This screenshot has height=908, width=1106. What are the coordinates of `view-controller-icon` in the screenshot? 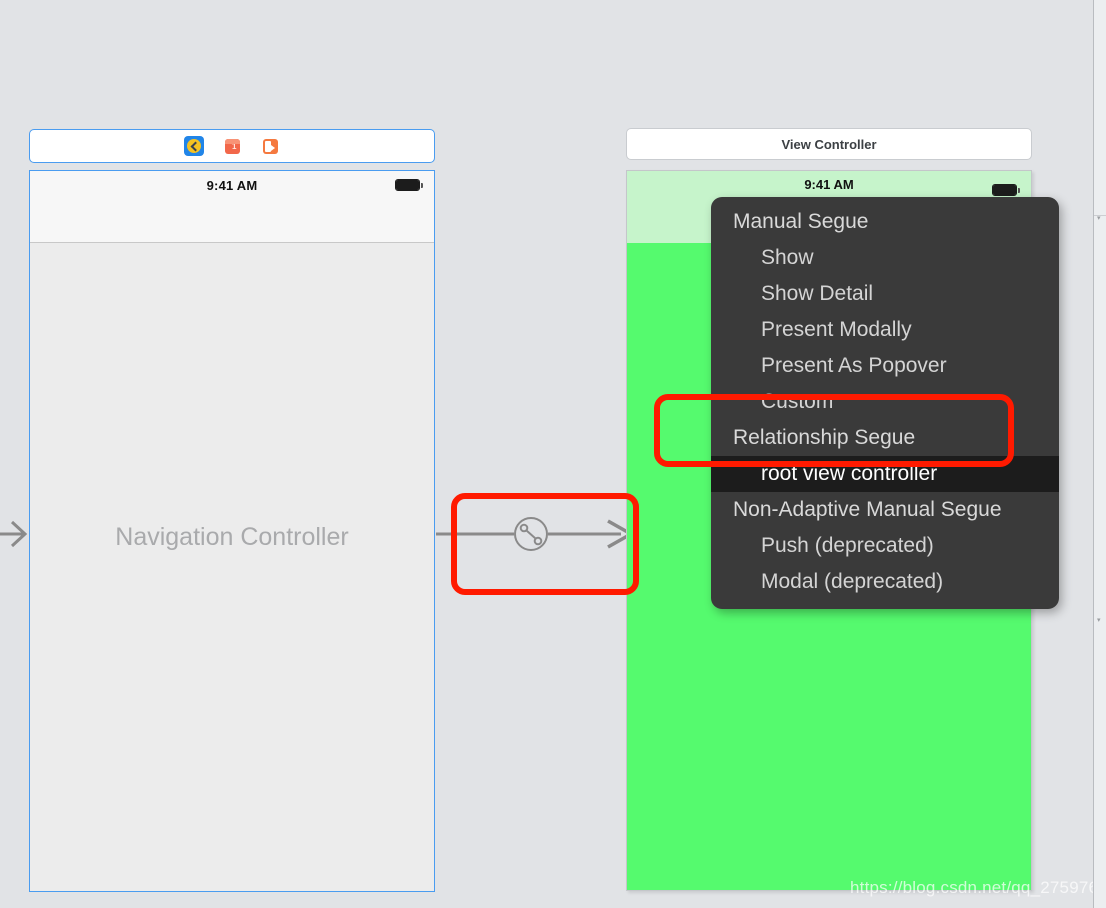 It's located at (194, 146).